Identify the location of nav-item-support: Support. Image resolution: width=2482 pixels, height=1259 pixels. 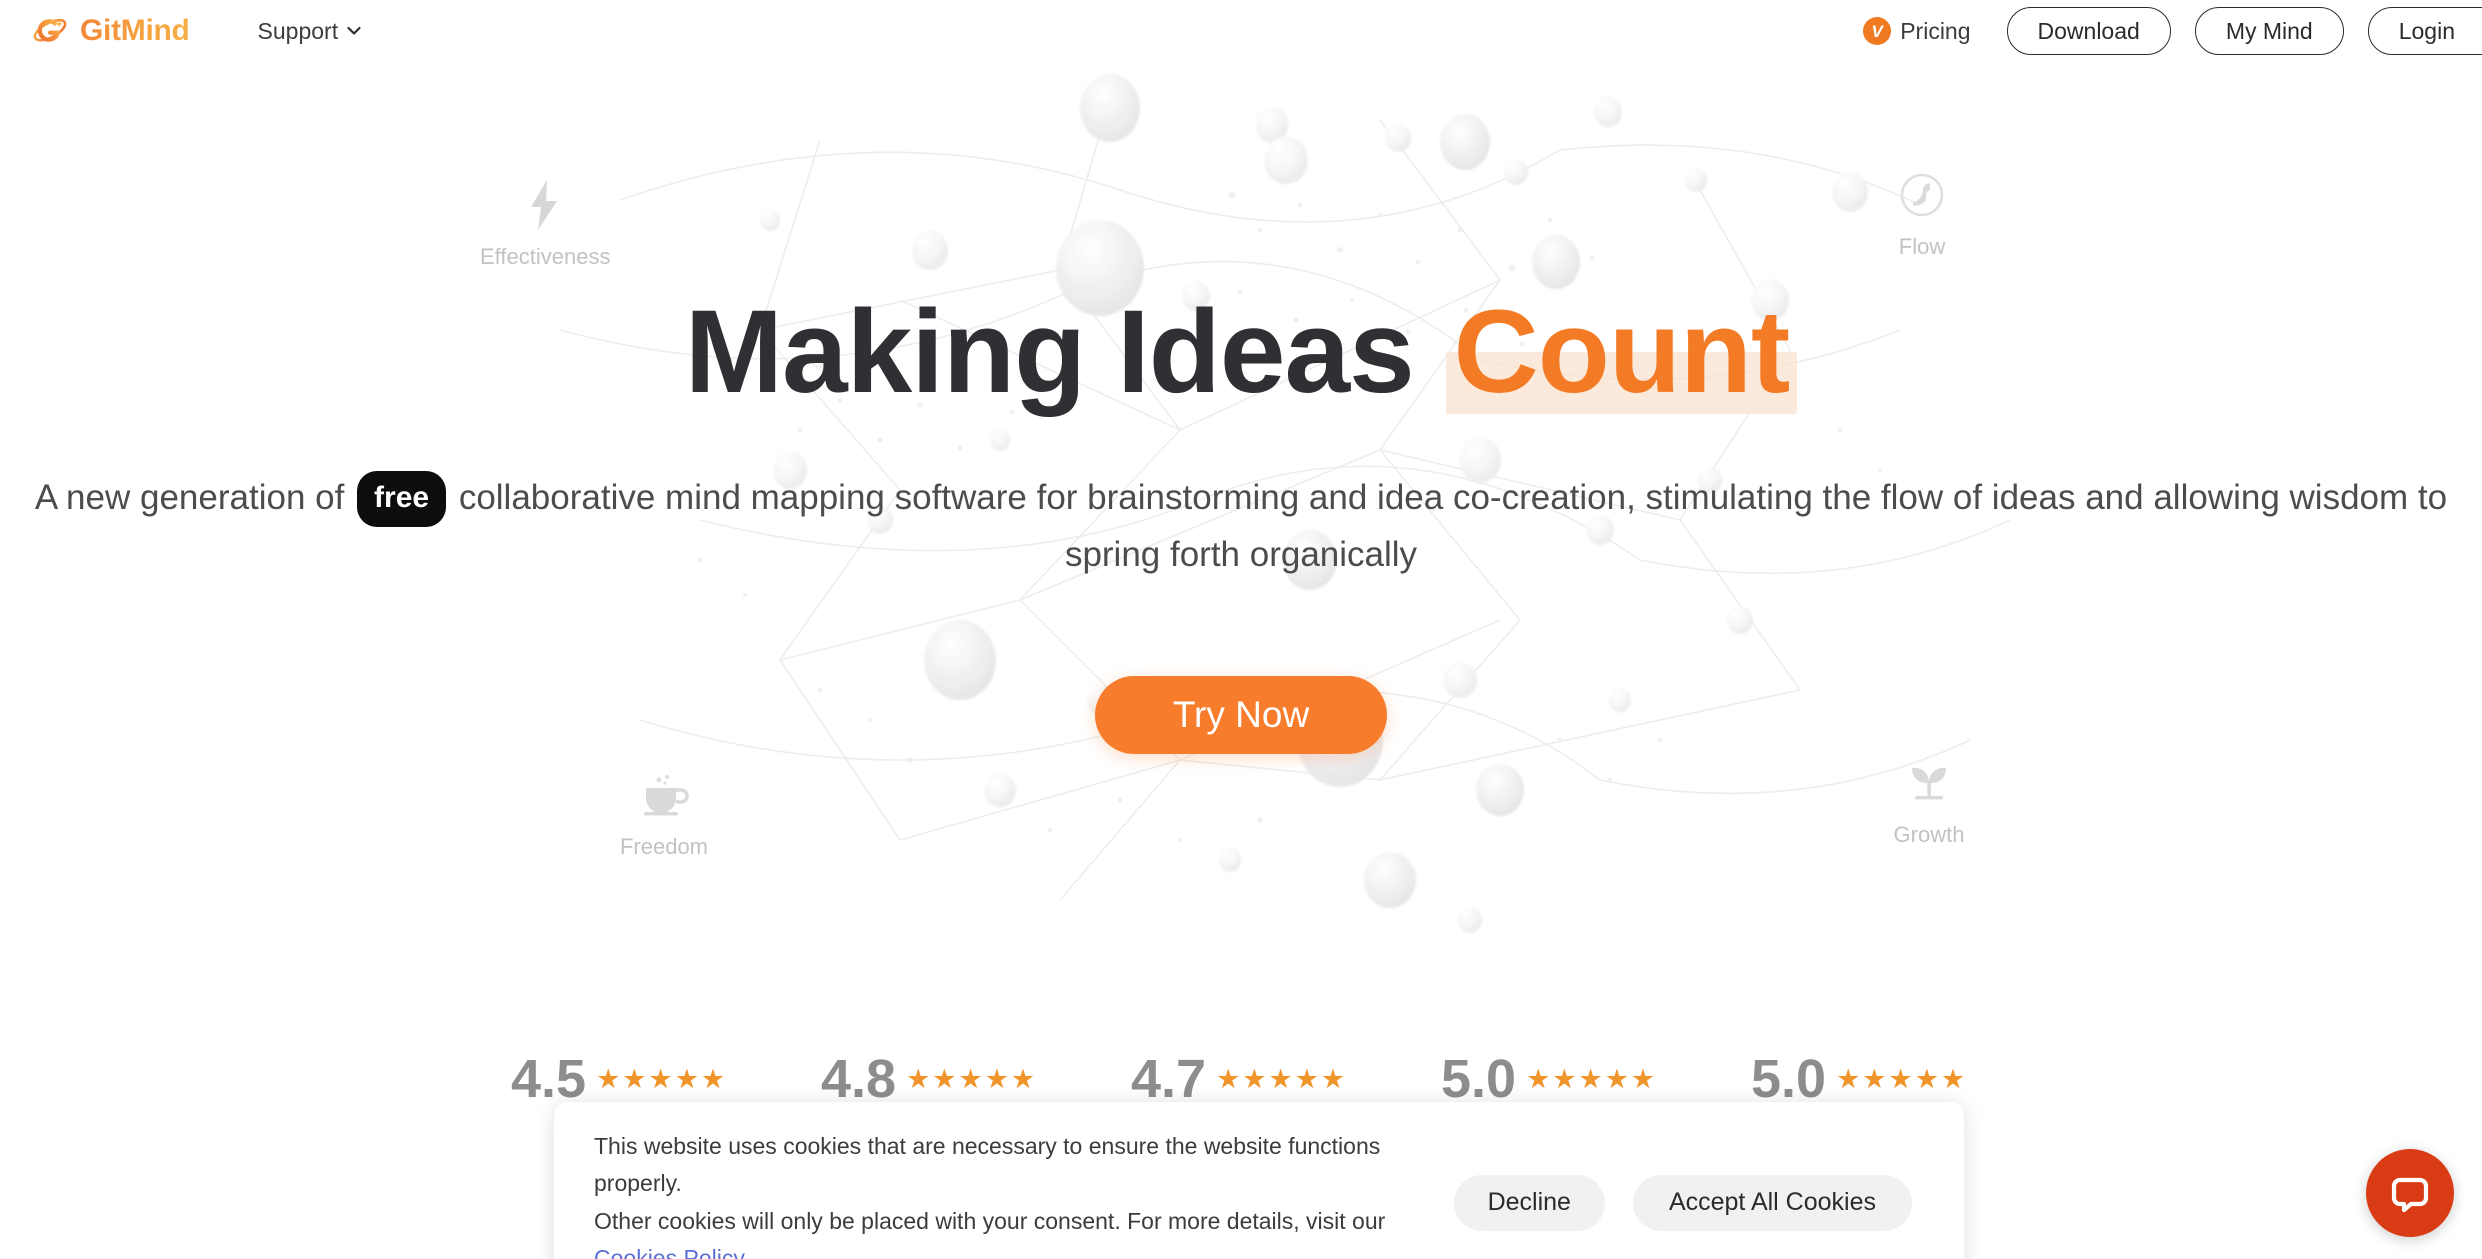
(311, 31).